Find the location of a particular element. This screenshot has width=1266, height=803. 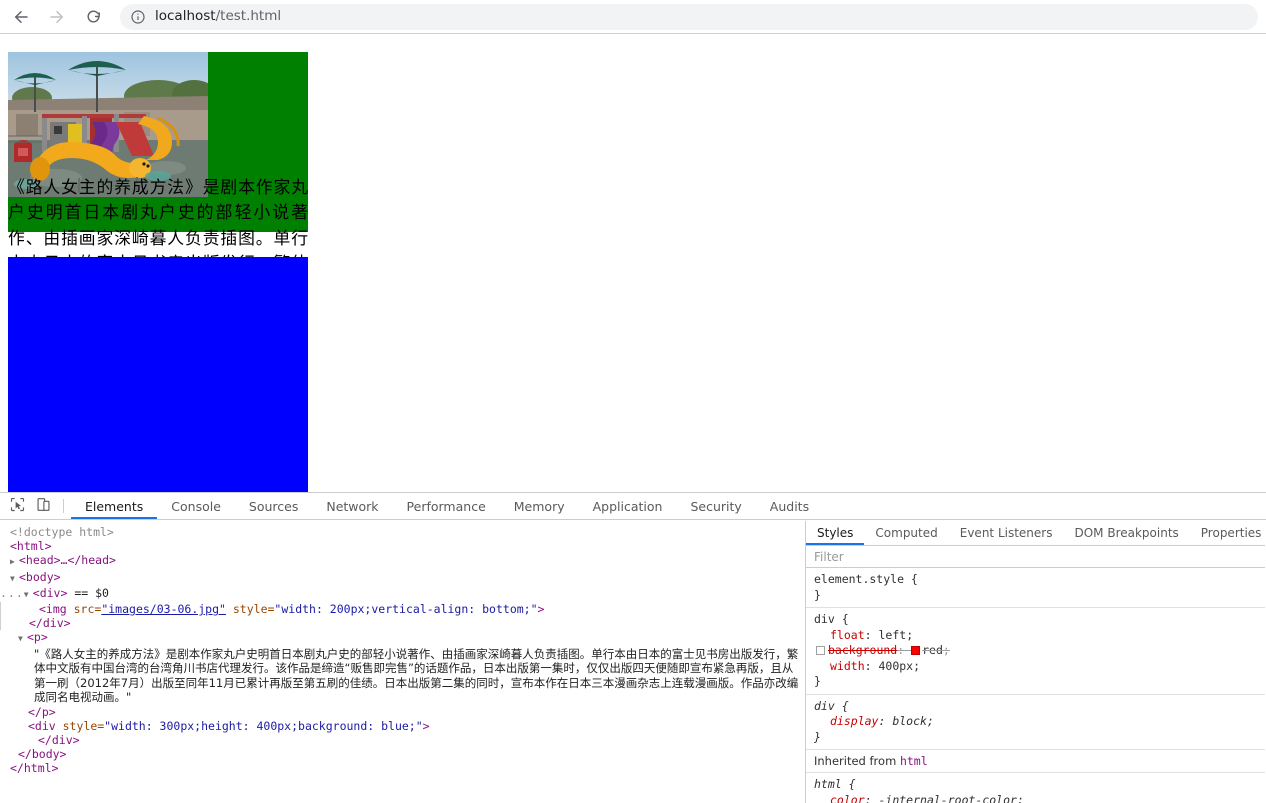

tab-elements: Elements is located at coordinates (114, 506).